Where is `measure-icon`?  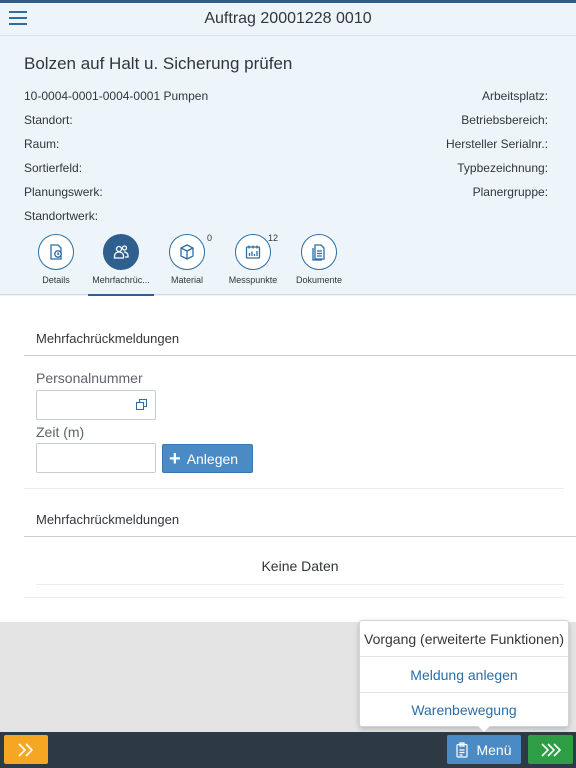
measure-icon is located at coordinates (253, 252).